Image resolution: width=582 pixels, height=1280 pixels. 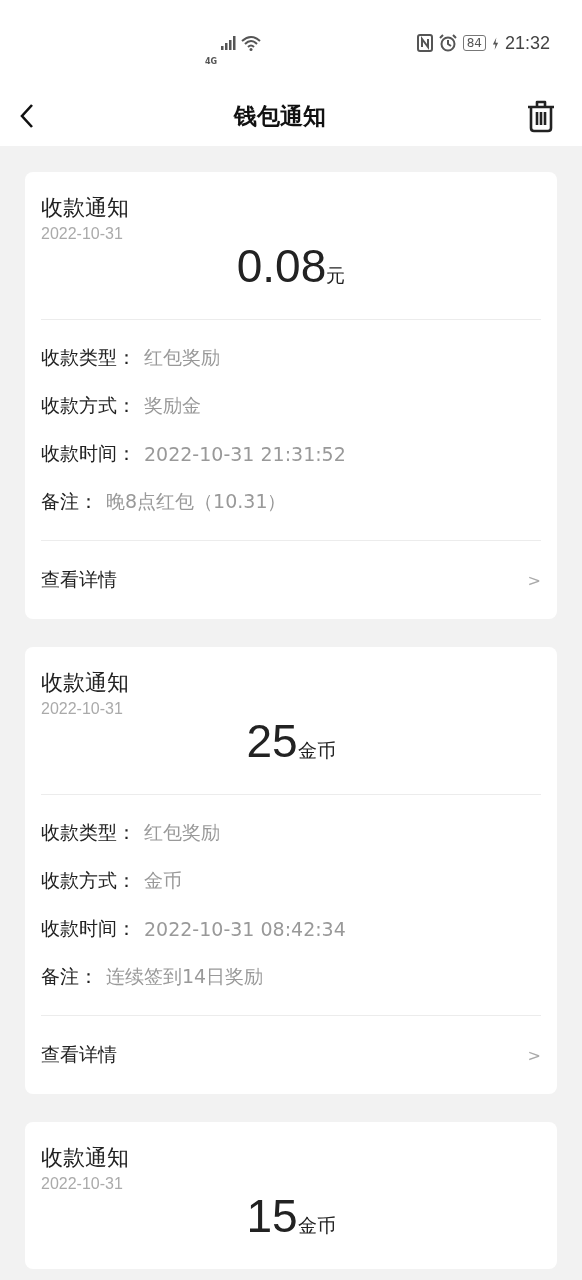 What do you see at coordinates (196, 501) in the screenshot?
I see `field-value: 晚8点红包（10.31）` at bounding box center [196, 501].